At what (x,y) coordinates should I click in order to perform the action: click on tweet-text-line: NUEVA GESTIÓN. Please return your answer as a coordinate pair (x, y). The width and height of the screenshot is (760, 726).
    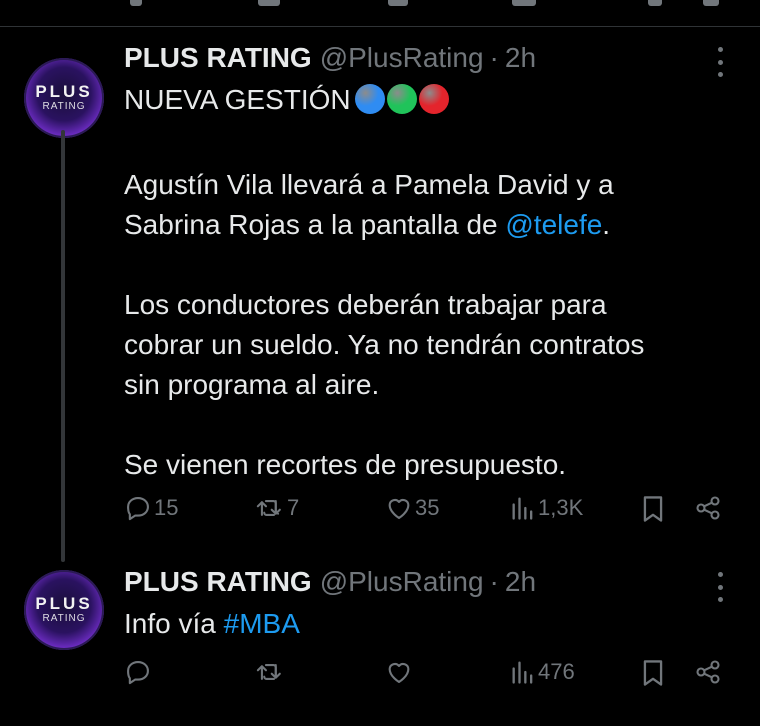
    Looking at the image, I should click on (237, 99).